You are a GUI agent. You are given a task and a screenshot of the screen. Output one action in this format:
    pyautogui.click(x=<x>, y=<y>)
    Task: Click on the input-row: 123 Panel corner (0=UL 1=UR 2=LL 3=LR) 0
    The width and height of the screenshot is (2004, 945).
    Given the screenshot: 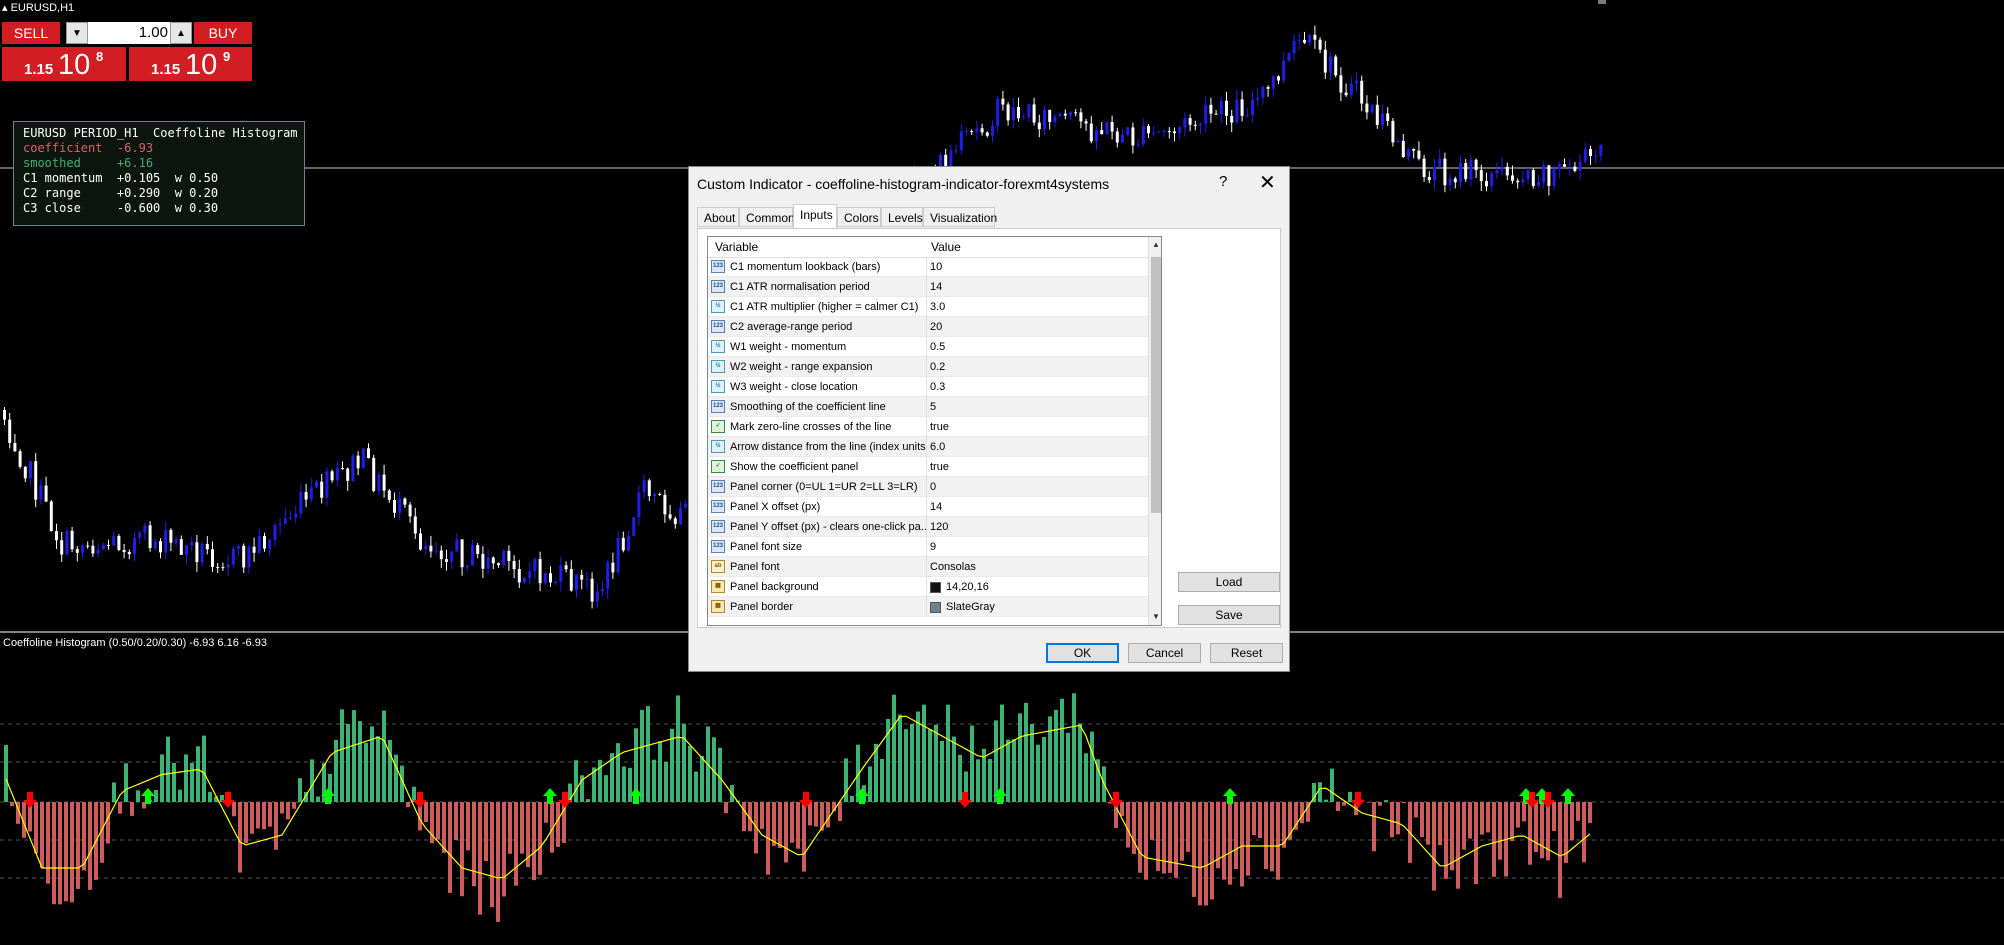 What is the action you would take?
    pyautogui.click(x=928, y=487)
    